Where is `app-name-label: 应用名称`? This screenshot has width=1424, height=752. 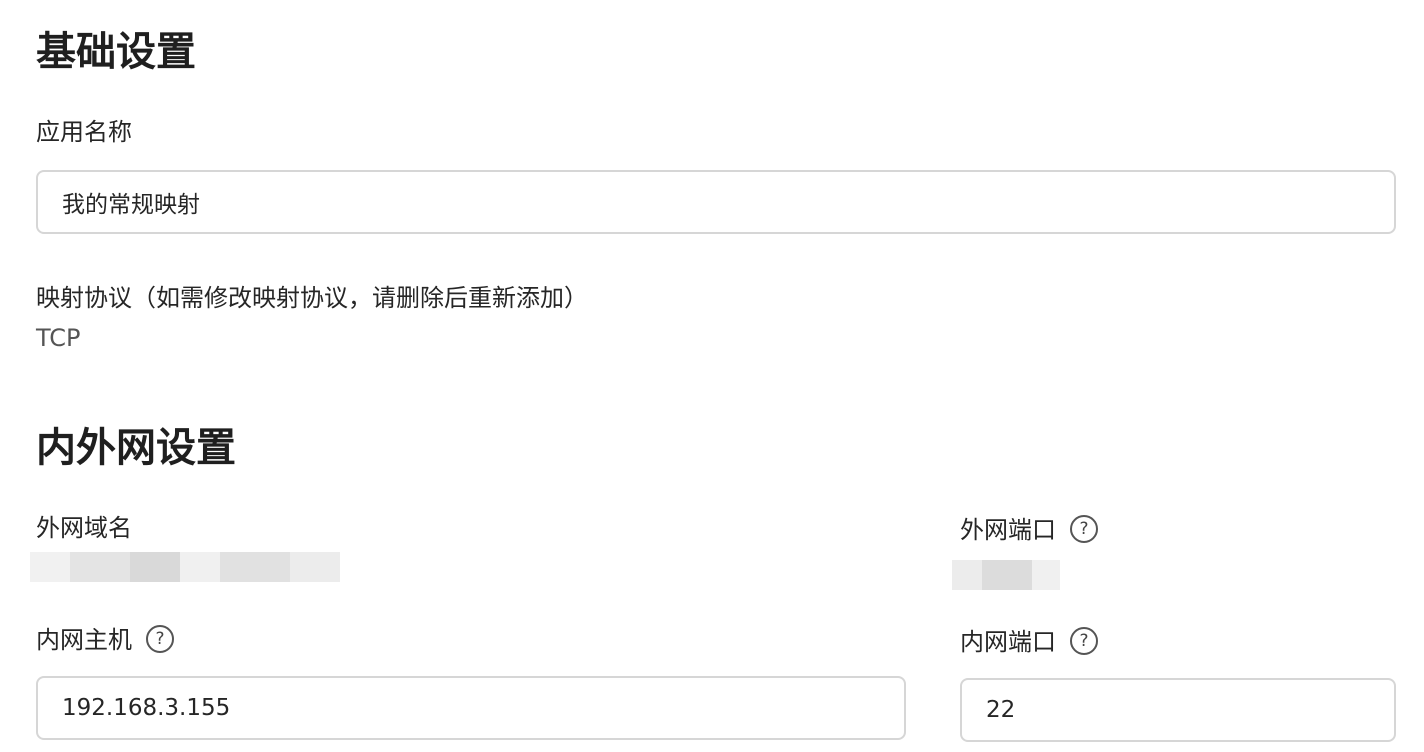 app-name-label: 应用名称 is located at coordinates (84, 132).